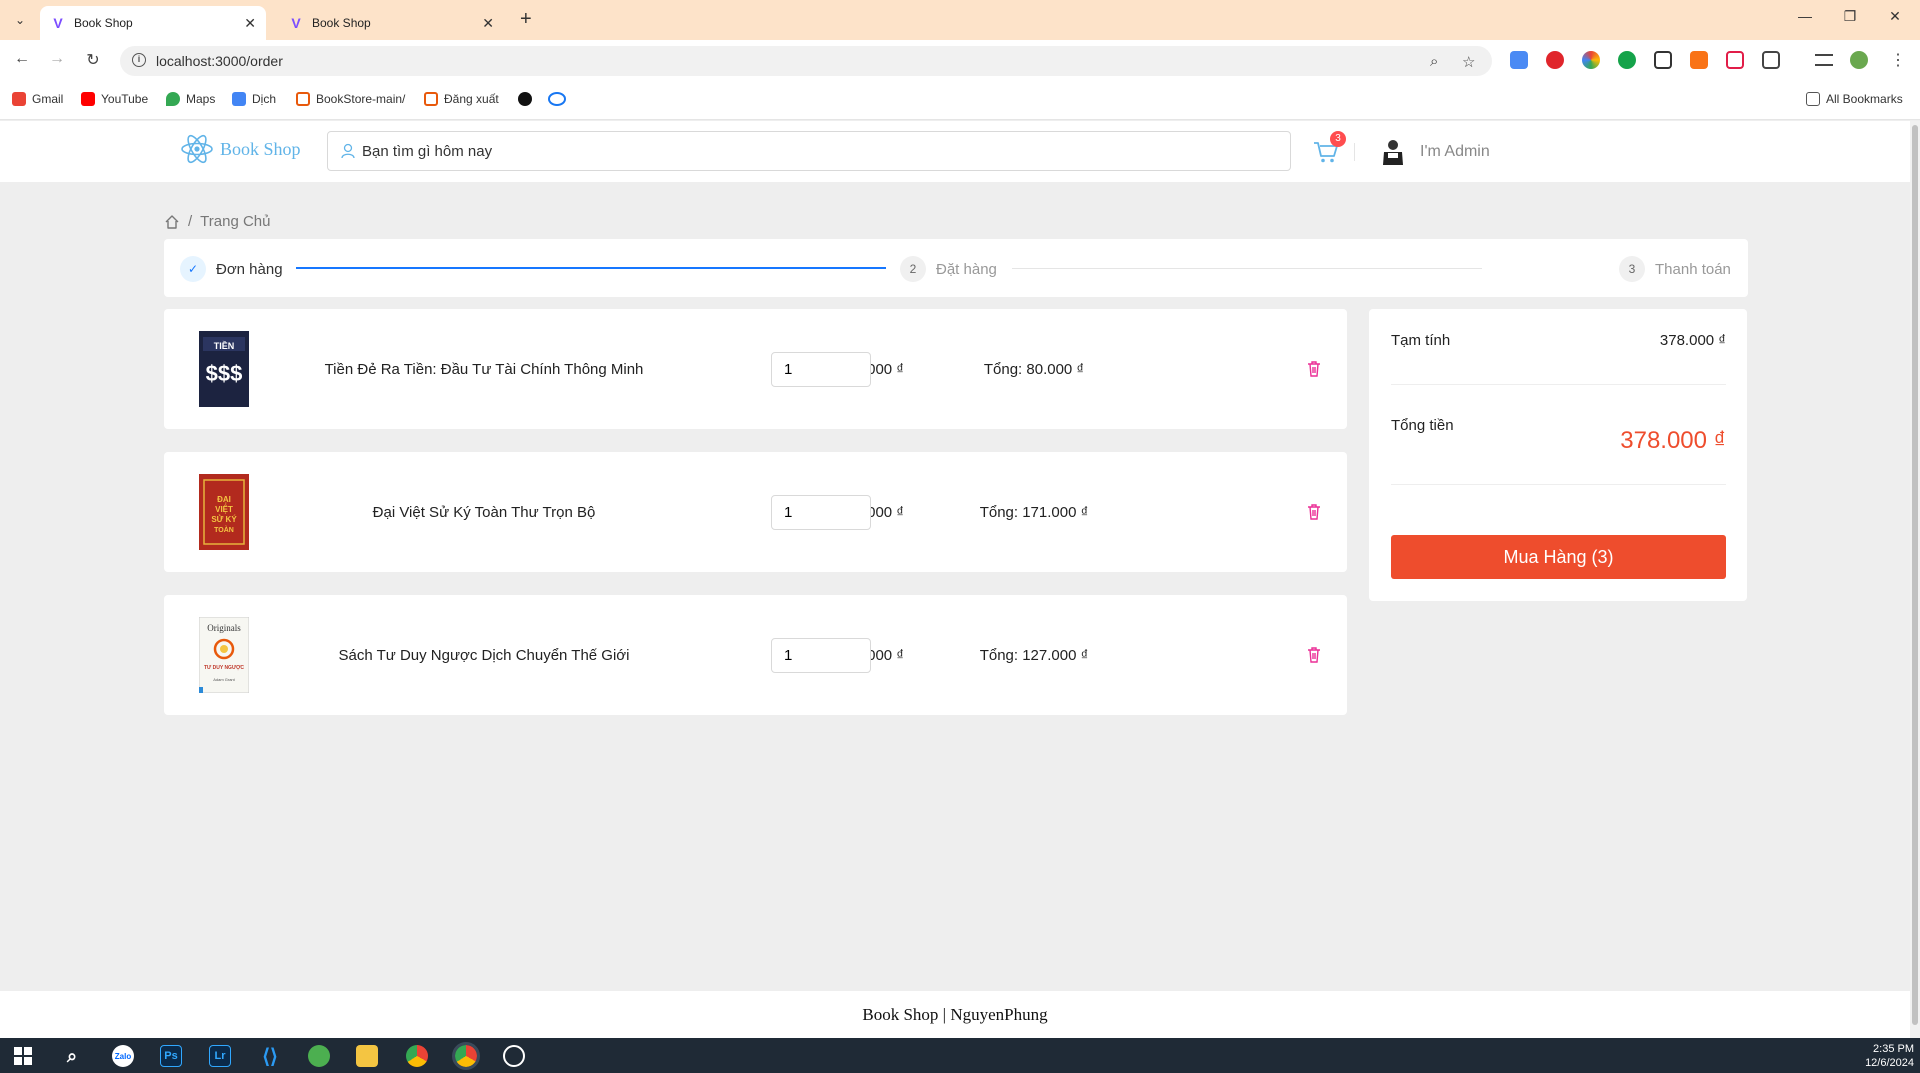  What do you see at coordinates (1632, 269) in the screenshot?
I see `step-number: 3` at bounding box center [1632, 269].